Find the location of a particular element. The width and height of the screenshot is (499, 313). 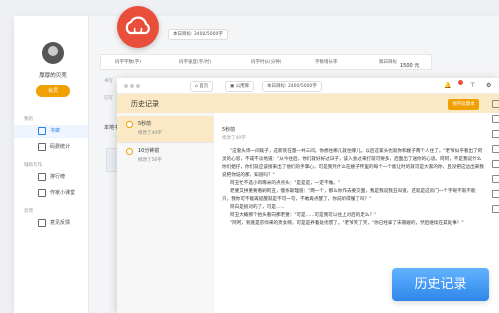

history-entry: 5秒前 修改了40字 is located at coordinates (165, 129).